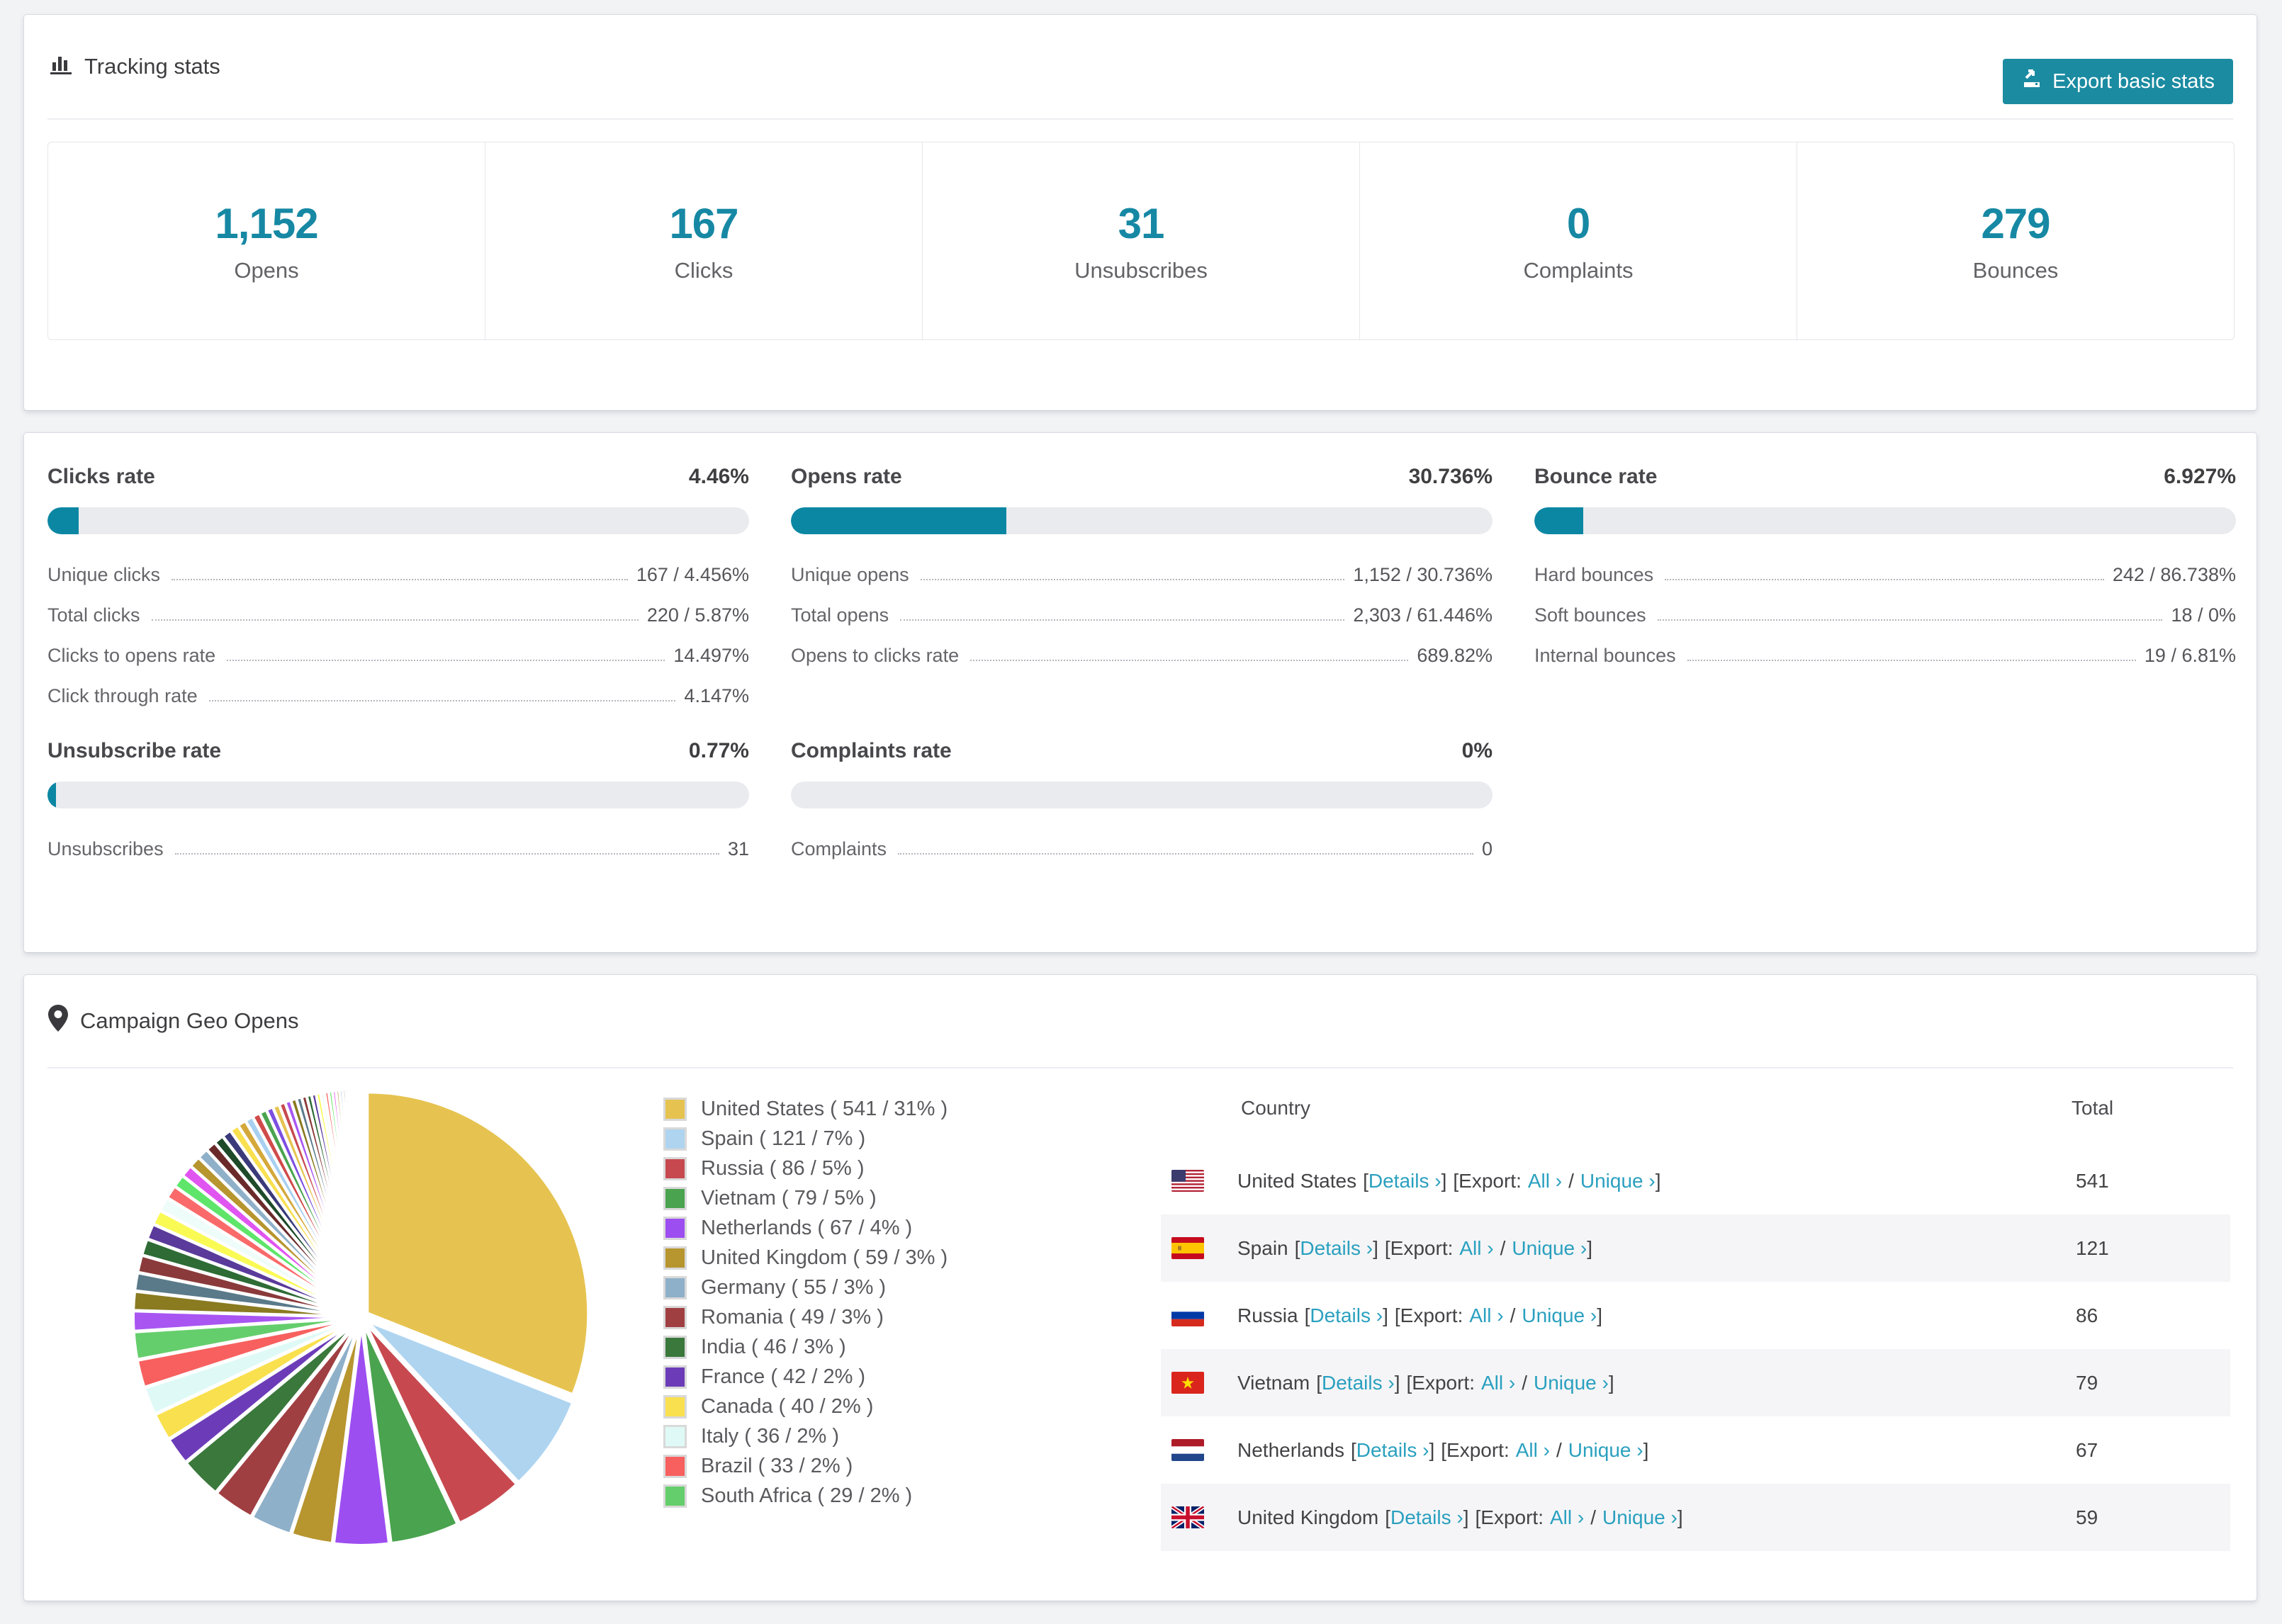 The height and width of the screenshot is (1624, 2282). I want to click on legend-item: Russia ( 86 / 5% ), so click(806, 1169).